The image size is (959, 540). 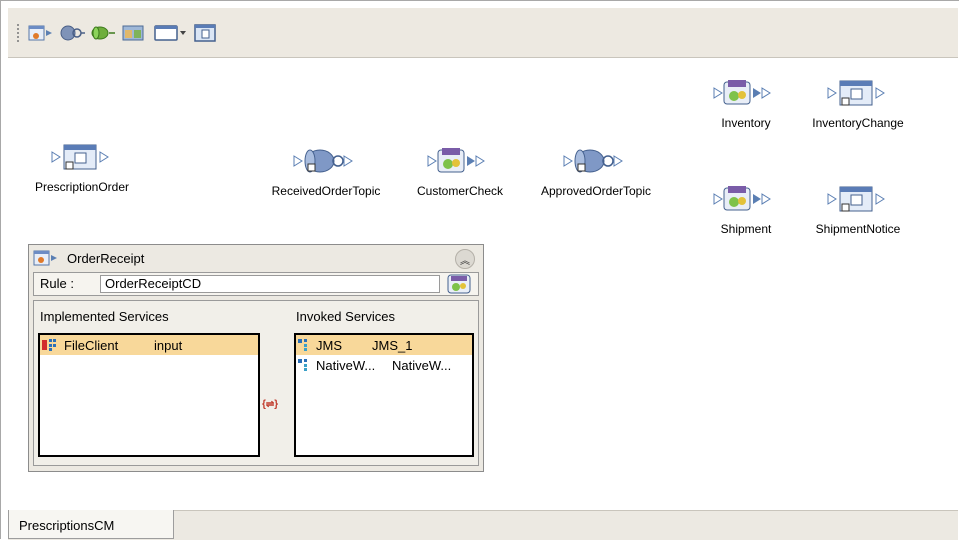 I want to click on double-chevron-up-icon: ︽, so click(x=465, y=261).